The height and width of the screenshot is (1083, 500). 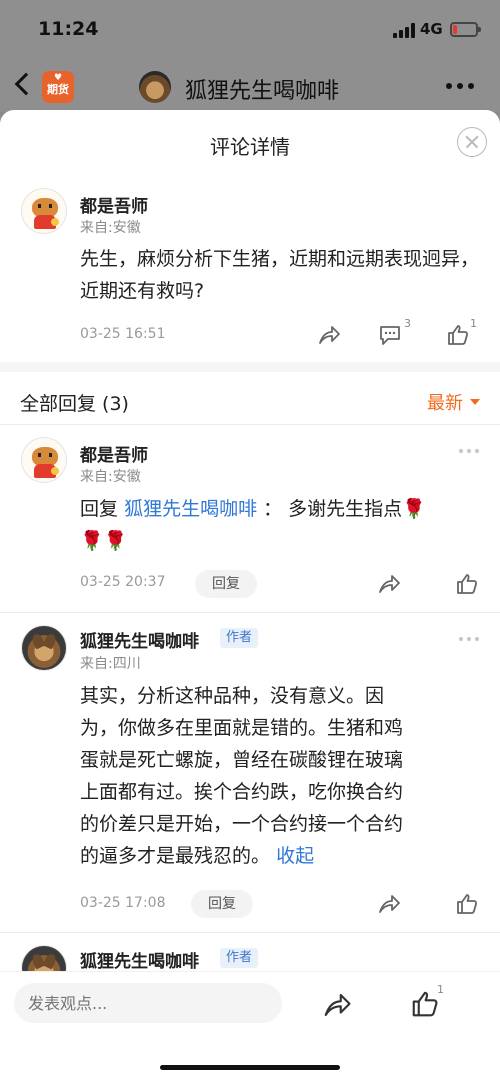 I want to click on back-arrow-icon, so click(x=26, y=84).